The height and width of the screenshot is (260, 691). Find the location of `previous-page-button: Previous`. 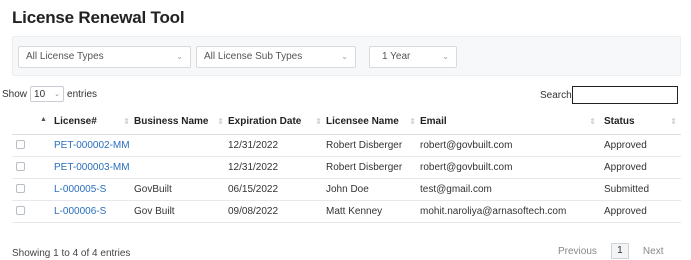

previous-page-button: Previous is located at coordinates (577, 251).